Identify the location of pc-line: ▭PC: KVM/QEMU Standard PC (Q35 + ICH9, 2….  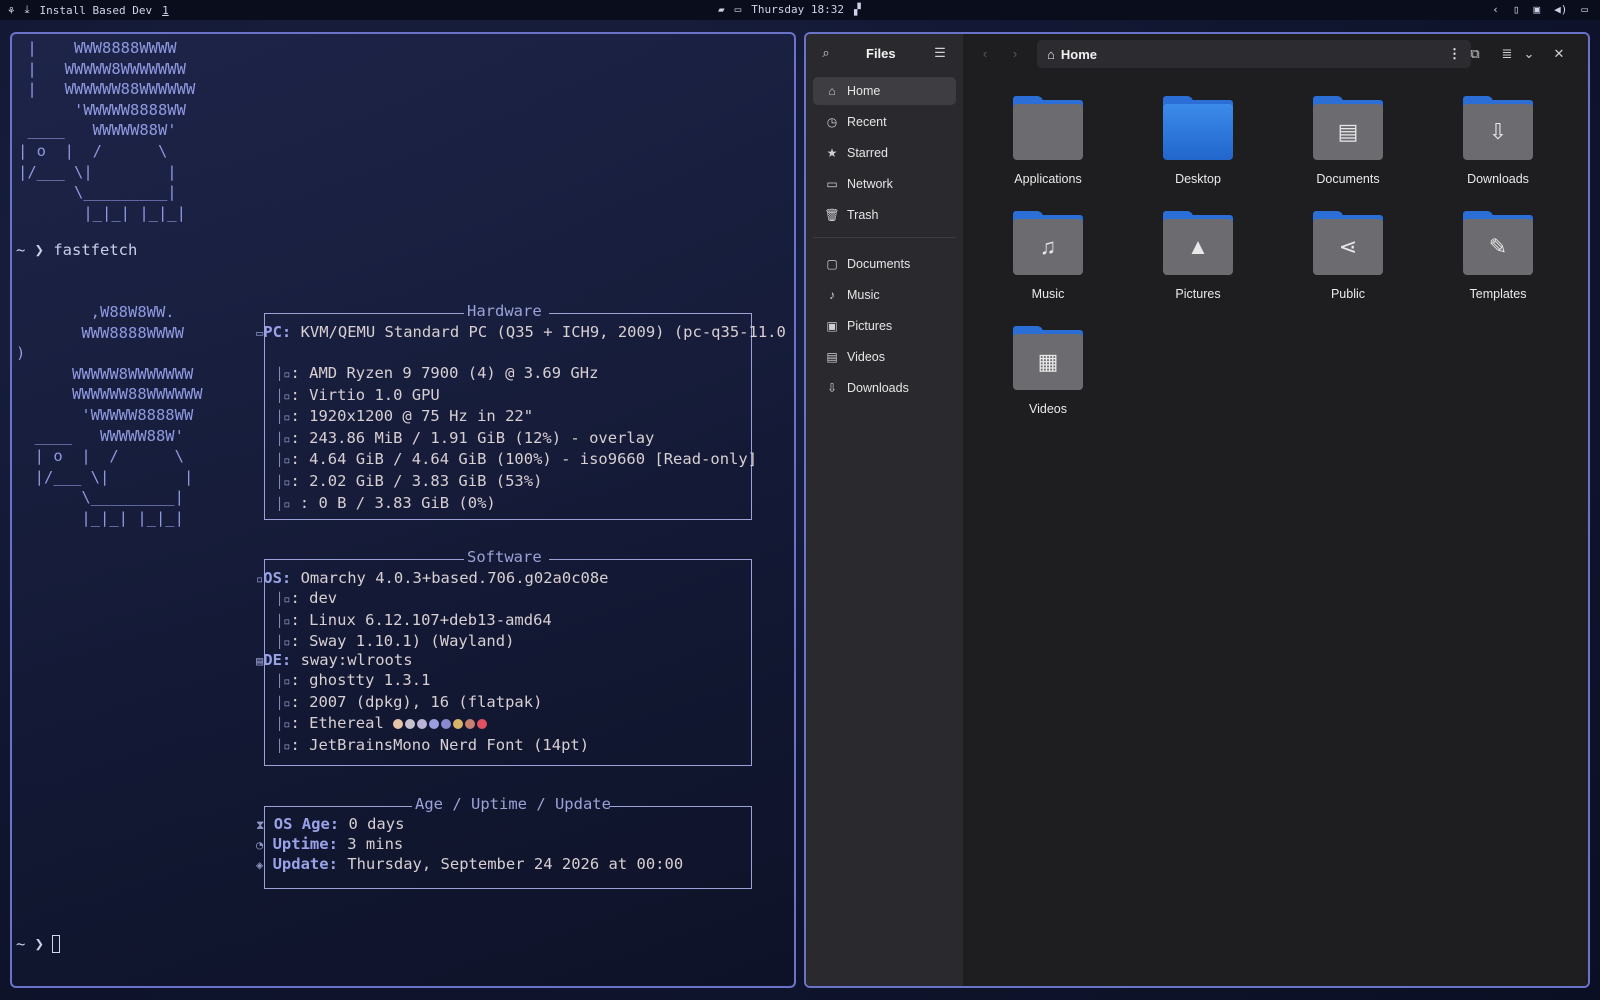
(521, 333).